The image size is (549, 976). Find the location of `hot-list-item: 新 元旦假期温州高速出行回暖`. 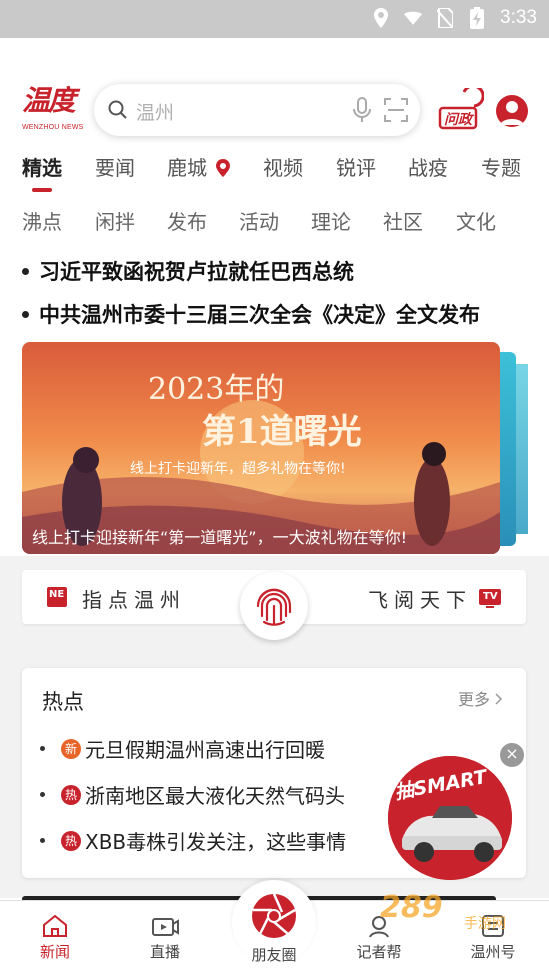

hot-list-item: 新 元旦假期温州高速出行回暖 is located at coordinates (182, 748).